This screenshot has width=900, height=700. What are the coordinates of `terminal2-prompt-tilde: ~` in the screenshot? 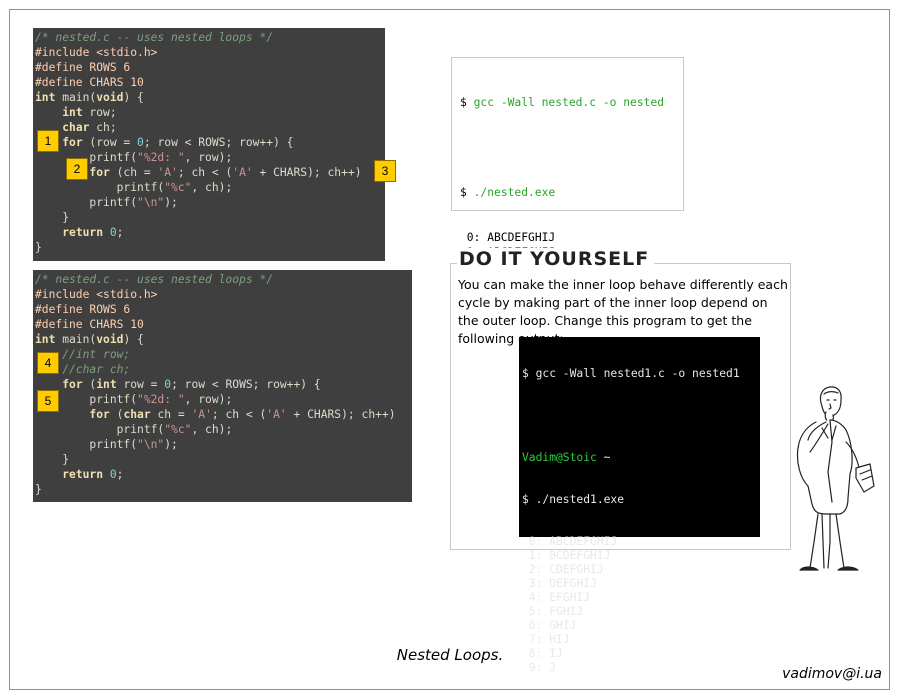 It's located at (607, 457).